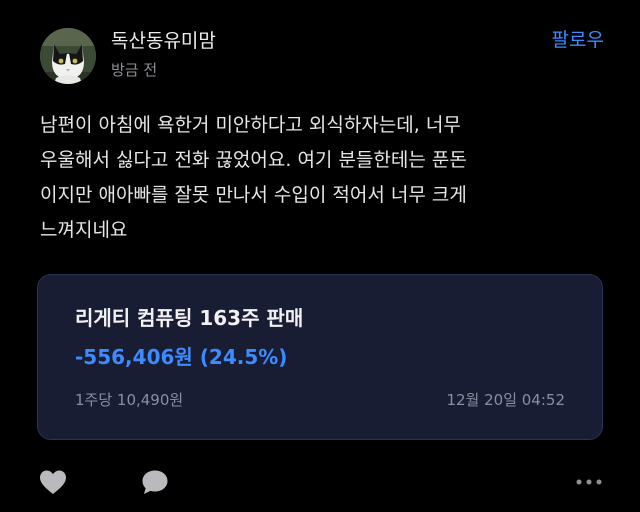  Describe the element at coordinates (134, 70) in the screenshot. I see `post-time: 방금 전` at that location.